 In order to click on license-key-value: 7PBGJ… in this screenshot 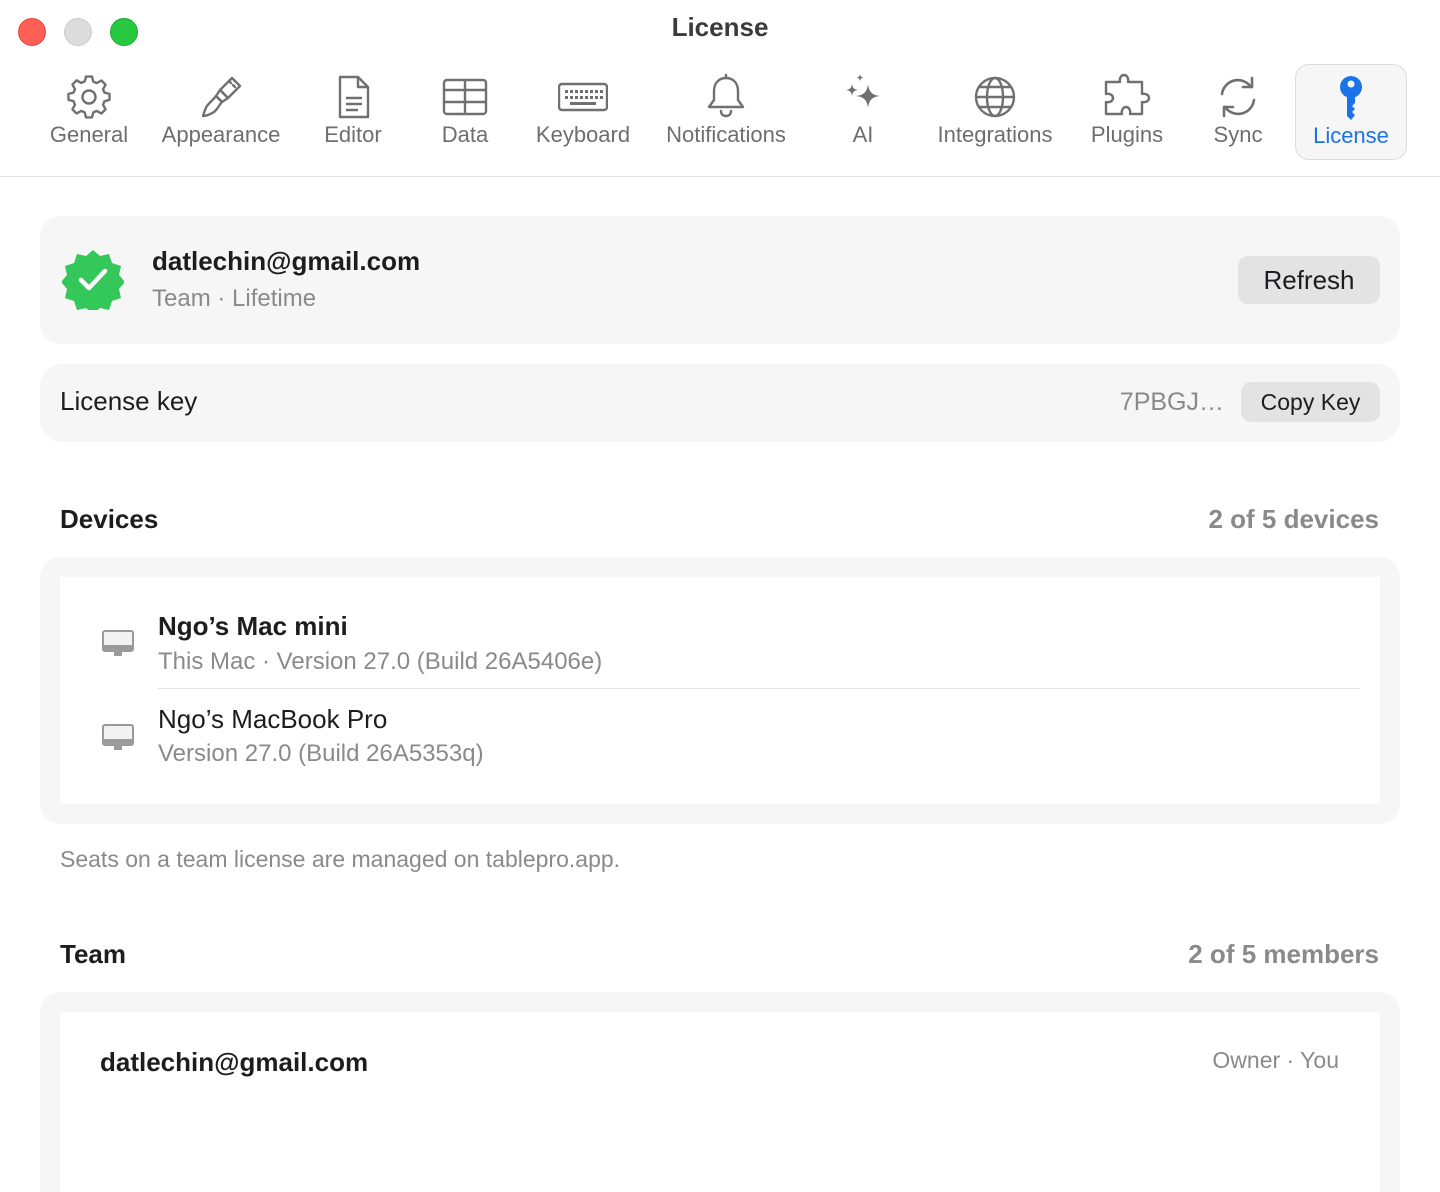, I will do `click(1171, 402)`.